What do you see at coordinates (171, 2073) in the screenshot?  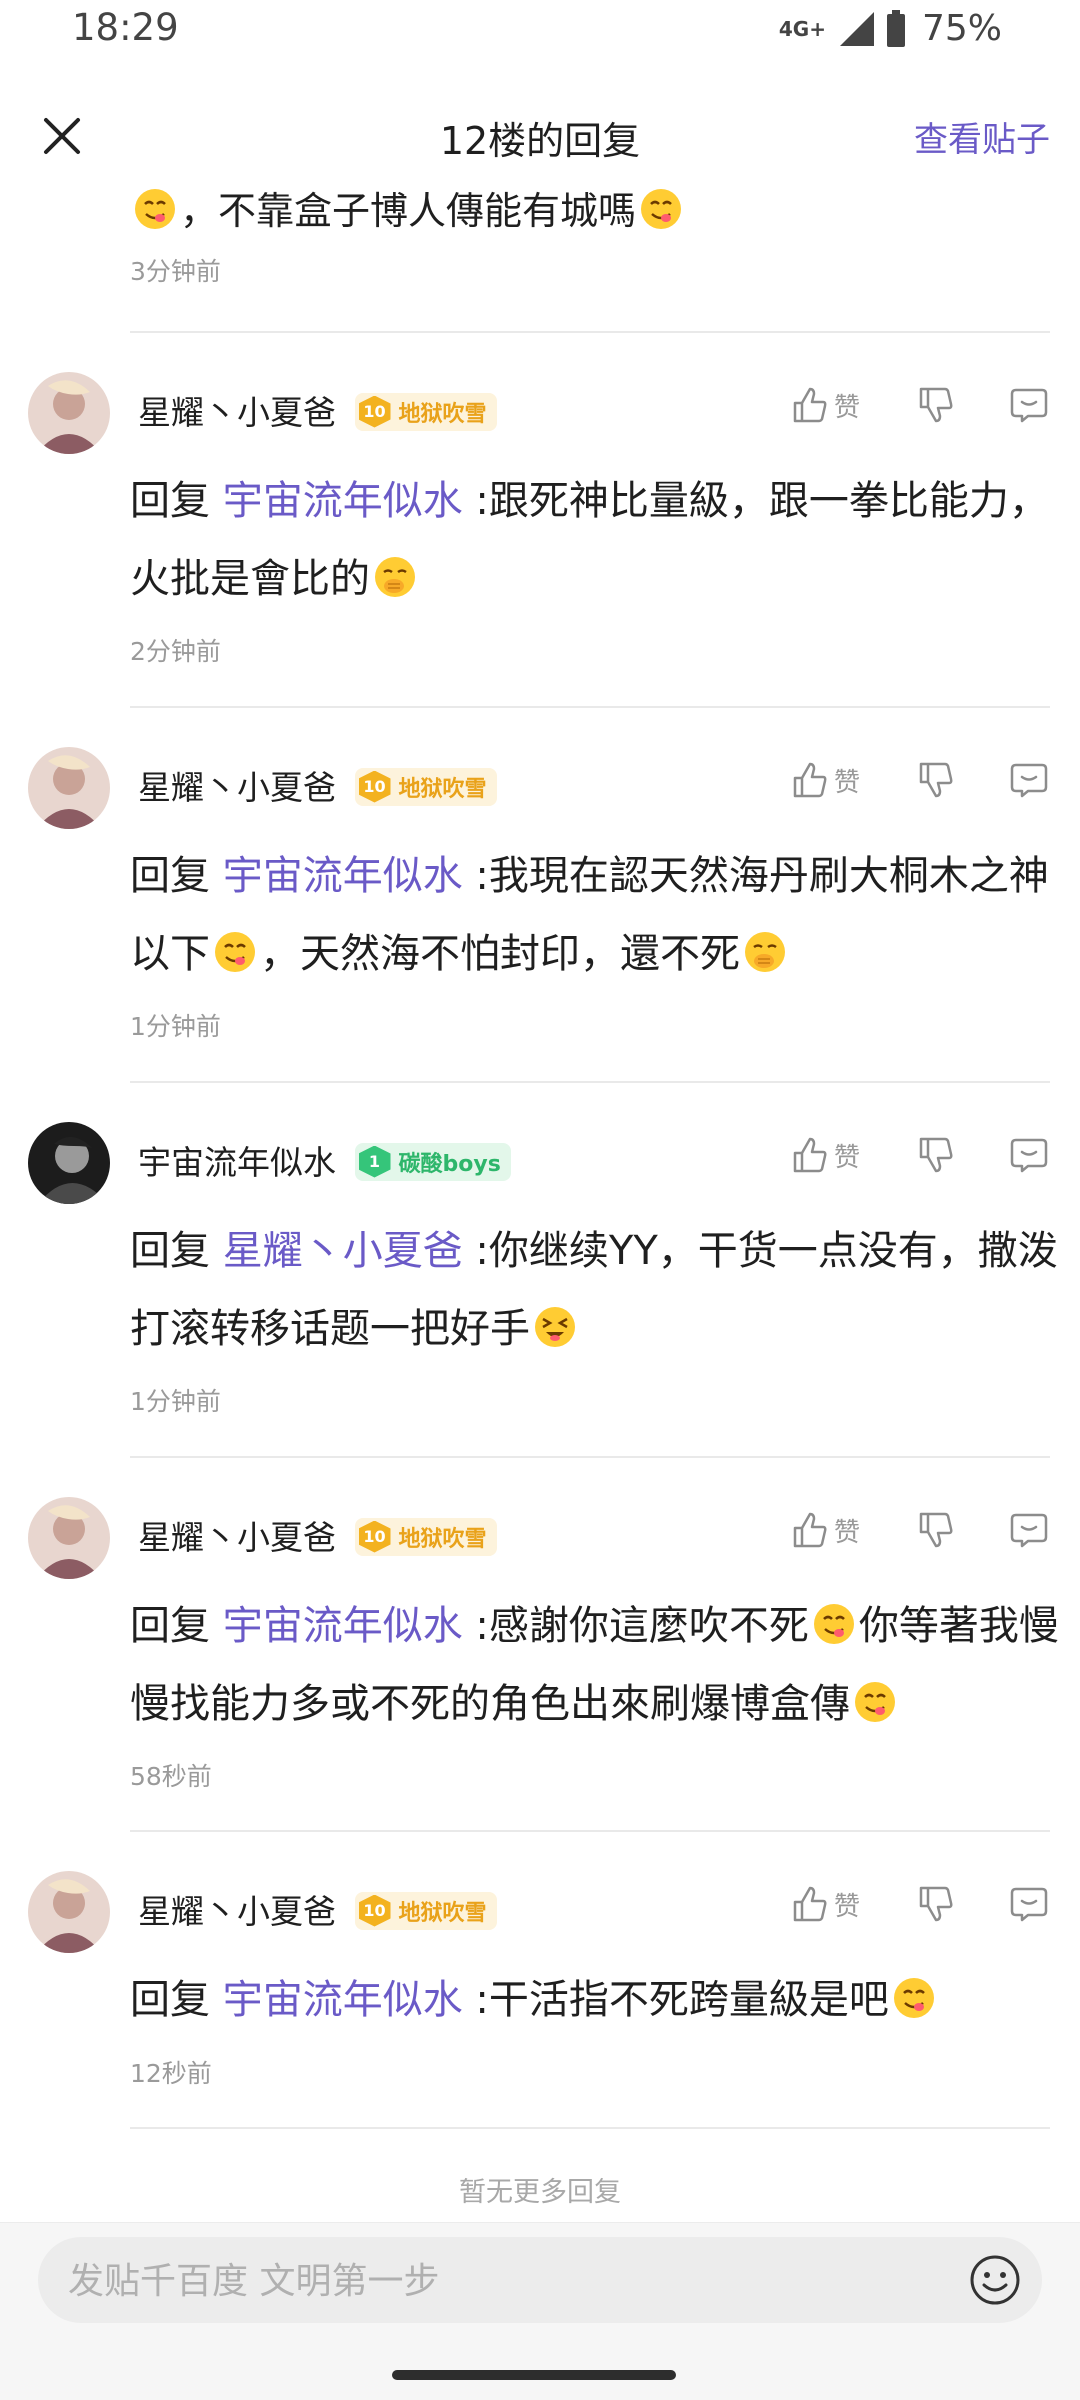 I see `comment-time: 12秒前` at bounding box center [171, 2073].